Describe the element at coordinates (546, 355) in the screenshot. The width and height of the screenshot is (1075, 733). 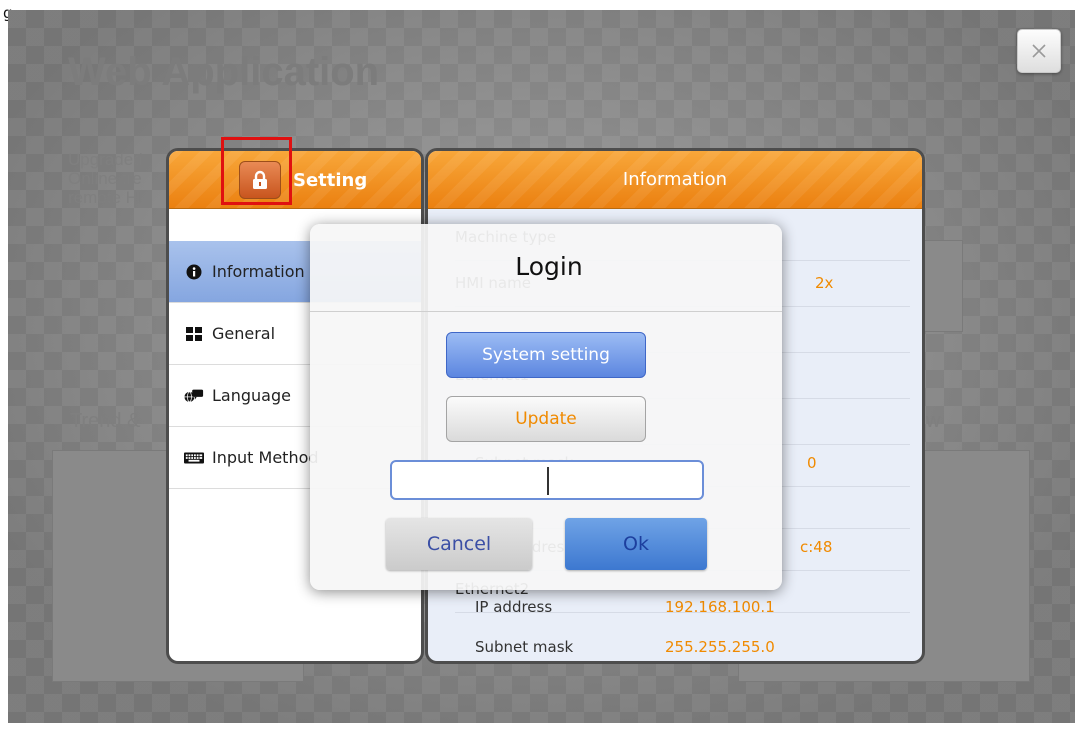
I see `system-setting-button: System setting` at that location.